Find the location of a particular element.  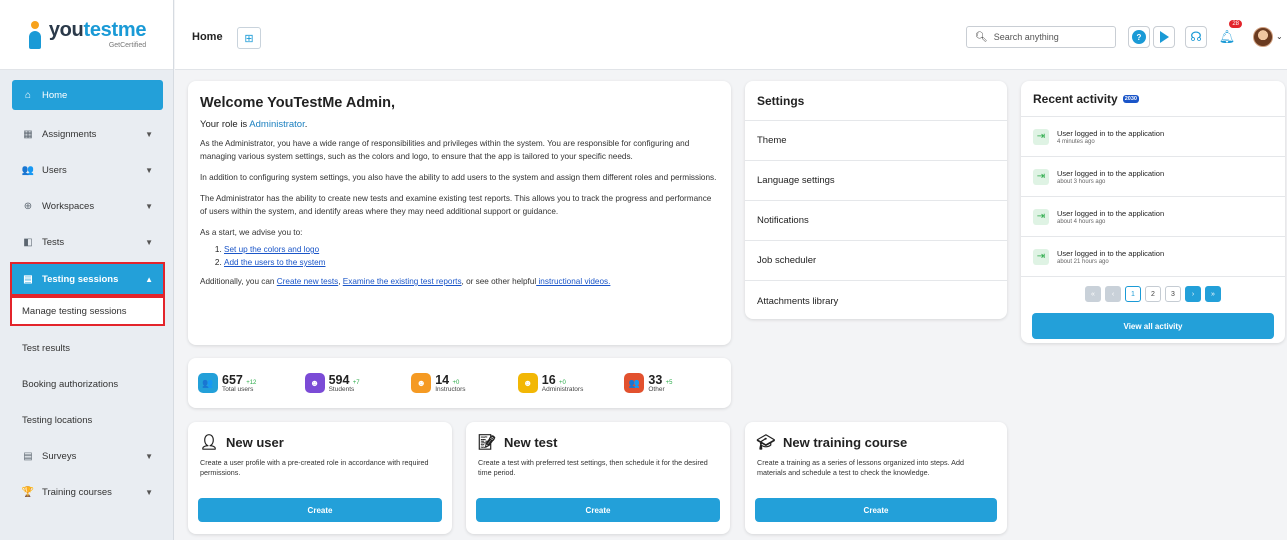

create-training-course-button: Create is located at coordinates (876, 510).